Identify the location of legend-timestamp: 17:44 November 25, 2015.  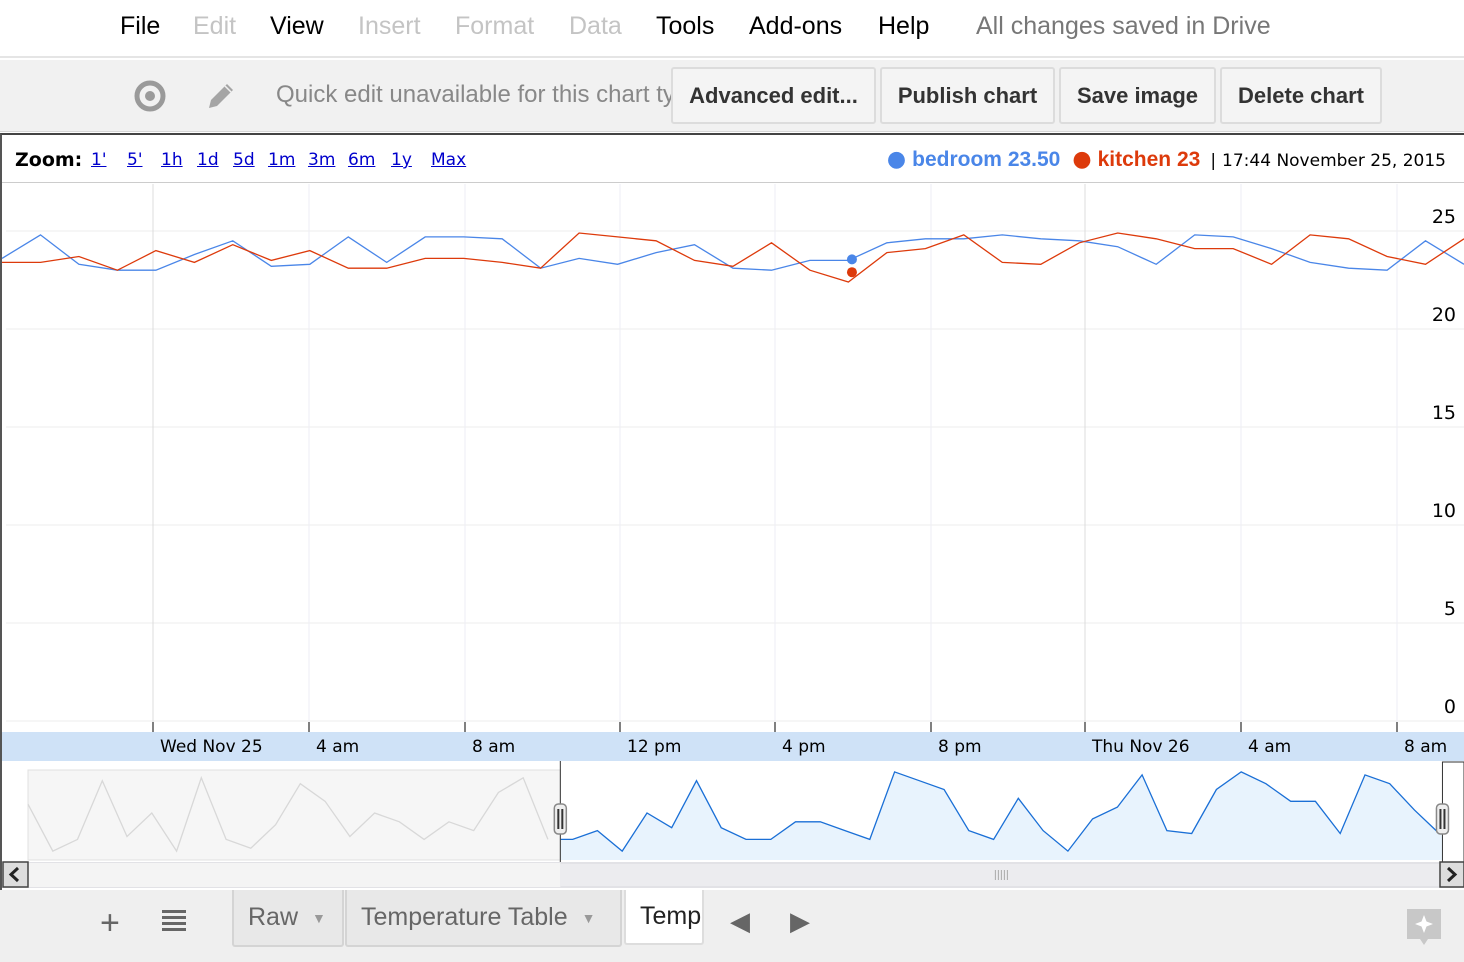
(1334, 161).